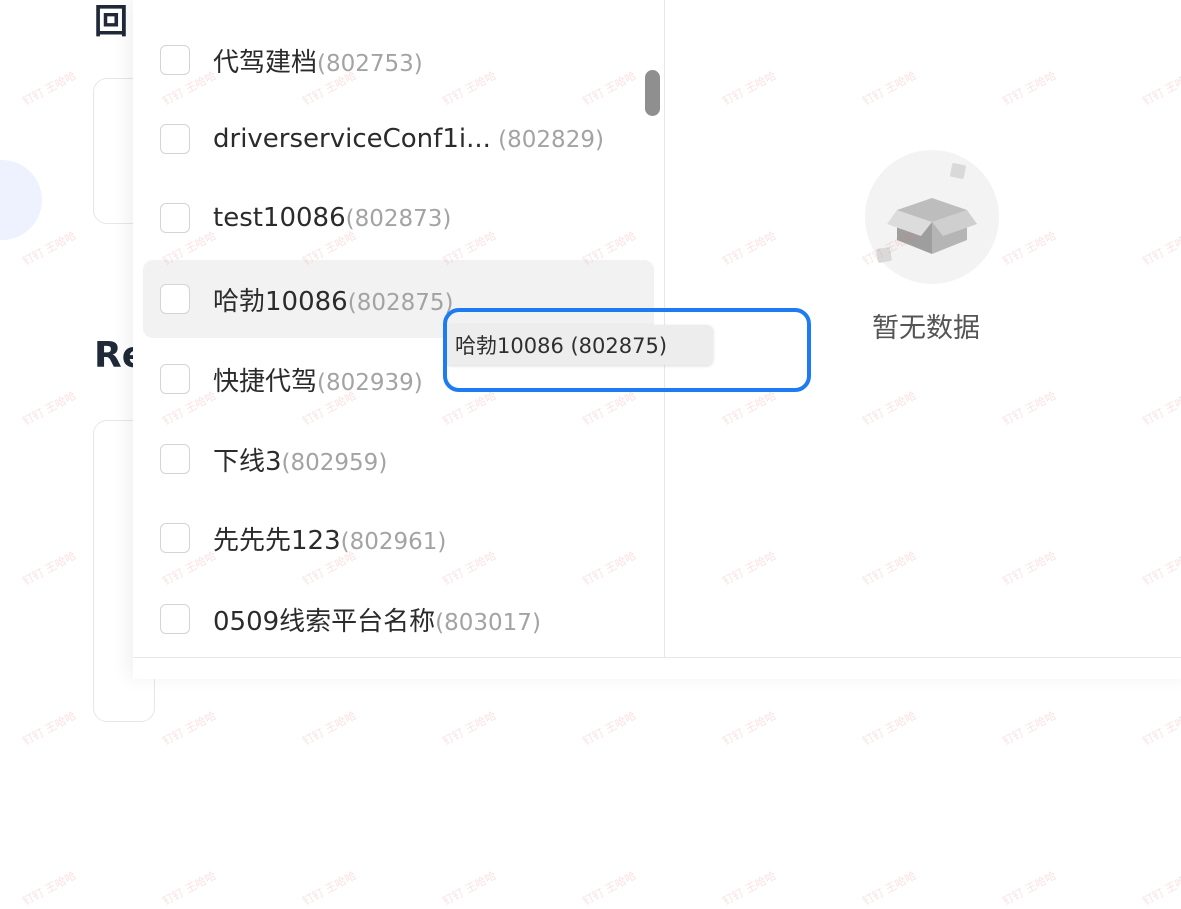 Image resolution: width=1181 pixels, height=909 pixels. What do you see at coordinates (932, 217) in the screenshot?
I see `empty-box-icon` at bounding box center [932, 217].